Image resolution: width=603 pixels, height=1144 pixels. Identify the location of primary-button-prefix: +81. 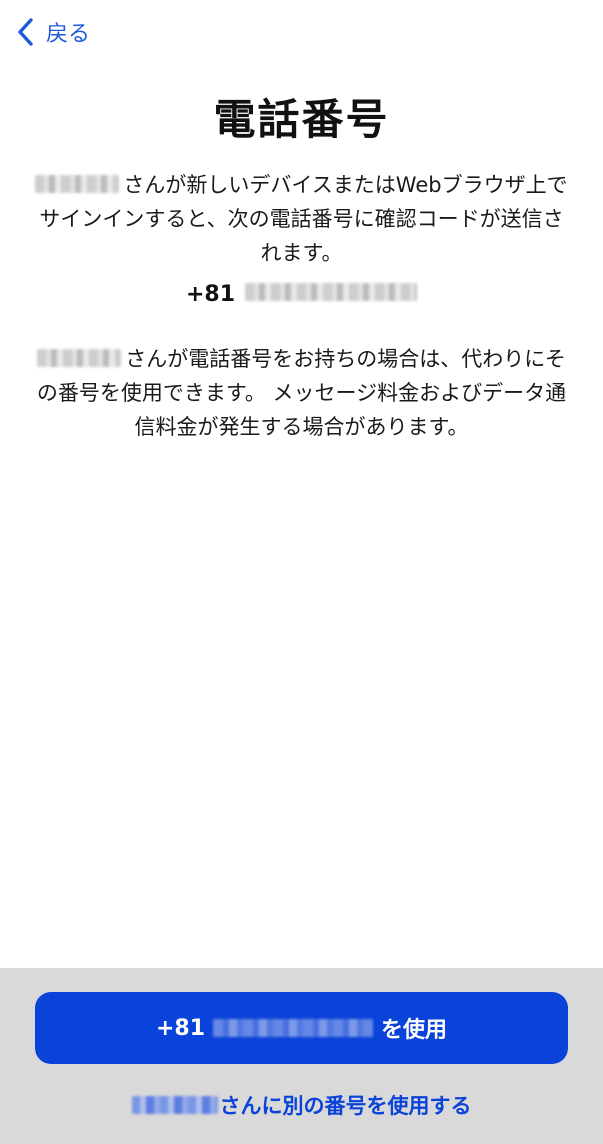
(180, 1028).